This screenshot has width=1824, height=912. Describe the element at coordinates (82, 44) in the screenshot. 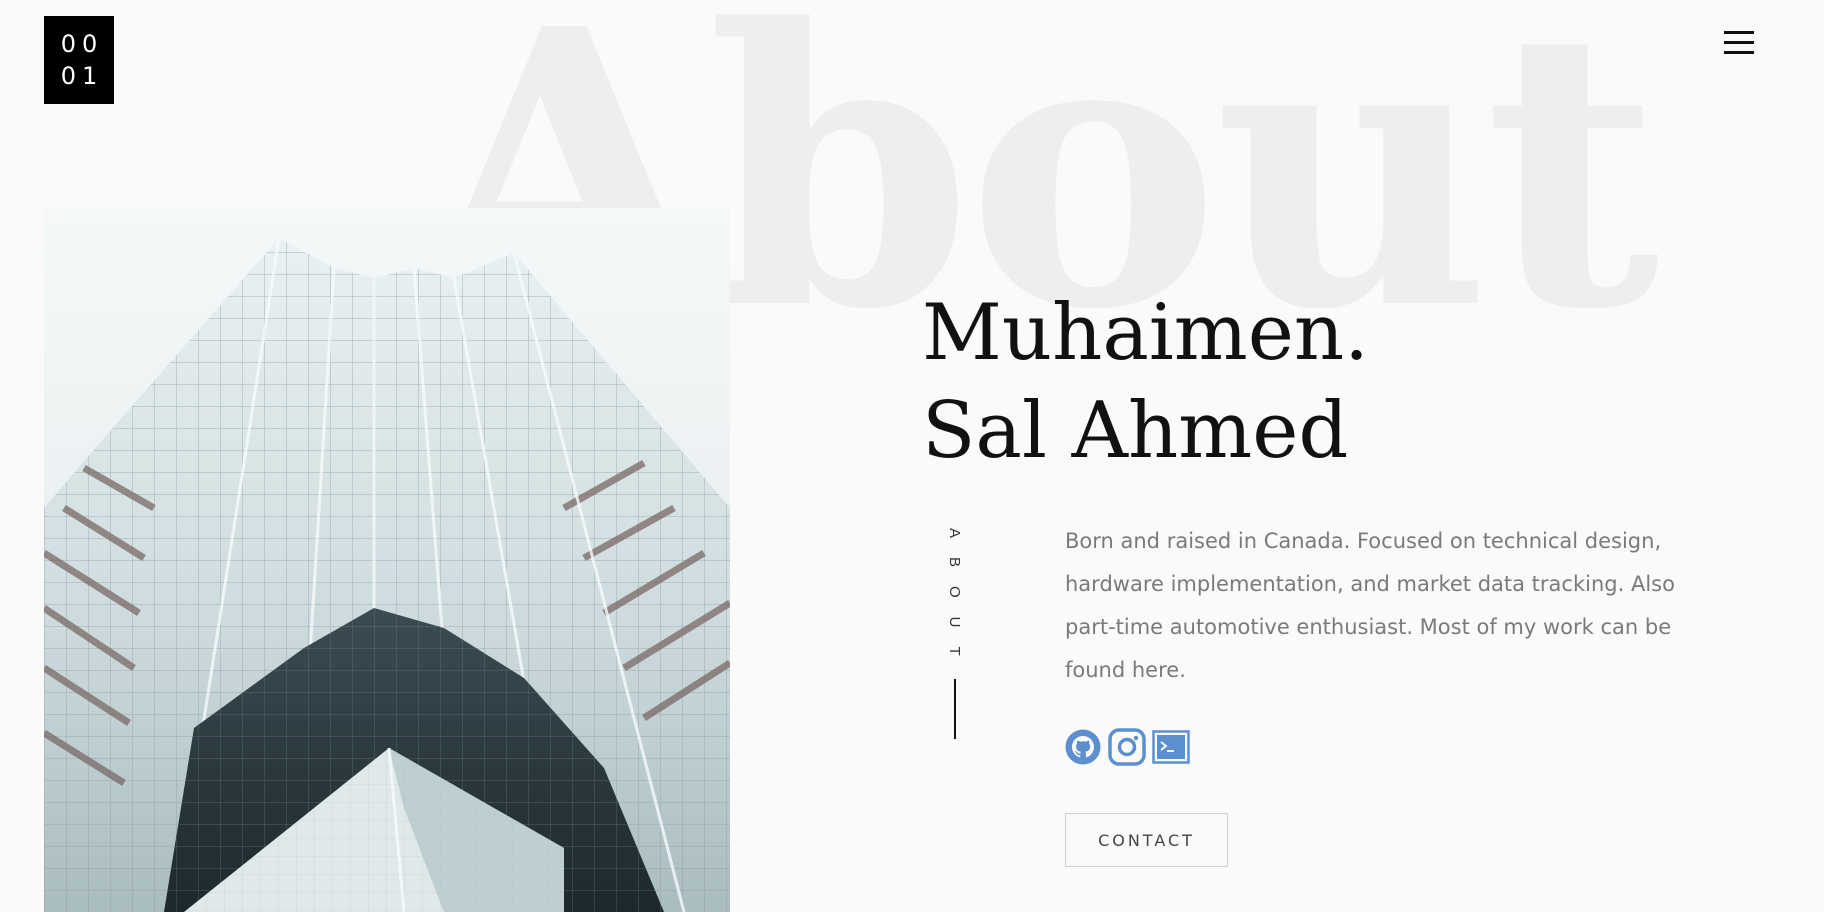

I see `logo-line-1: 00` at that location.